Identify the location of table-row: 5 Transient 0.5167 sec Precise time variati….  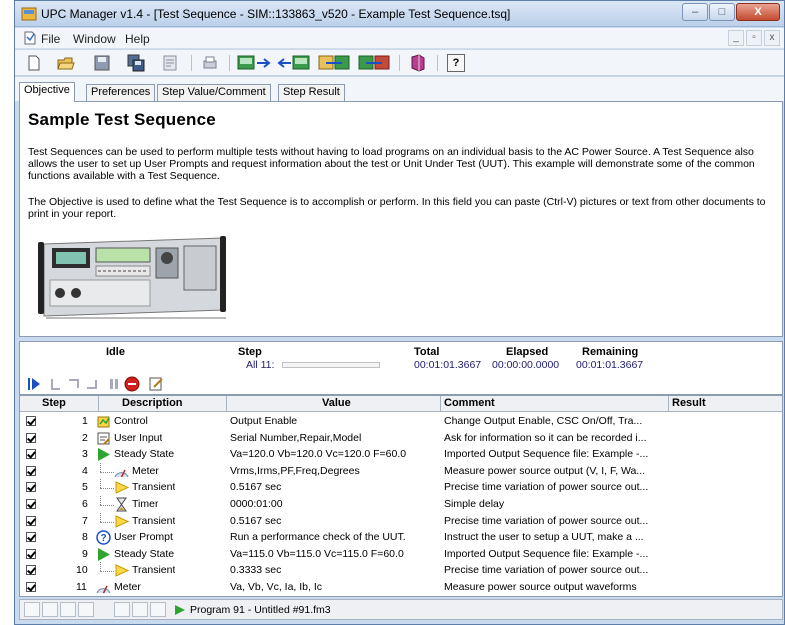
(401, 487).